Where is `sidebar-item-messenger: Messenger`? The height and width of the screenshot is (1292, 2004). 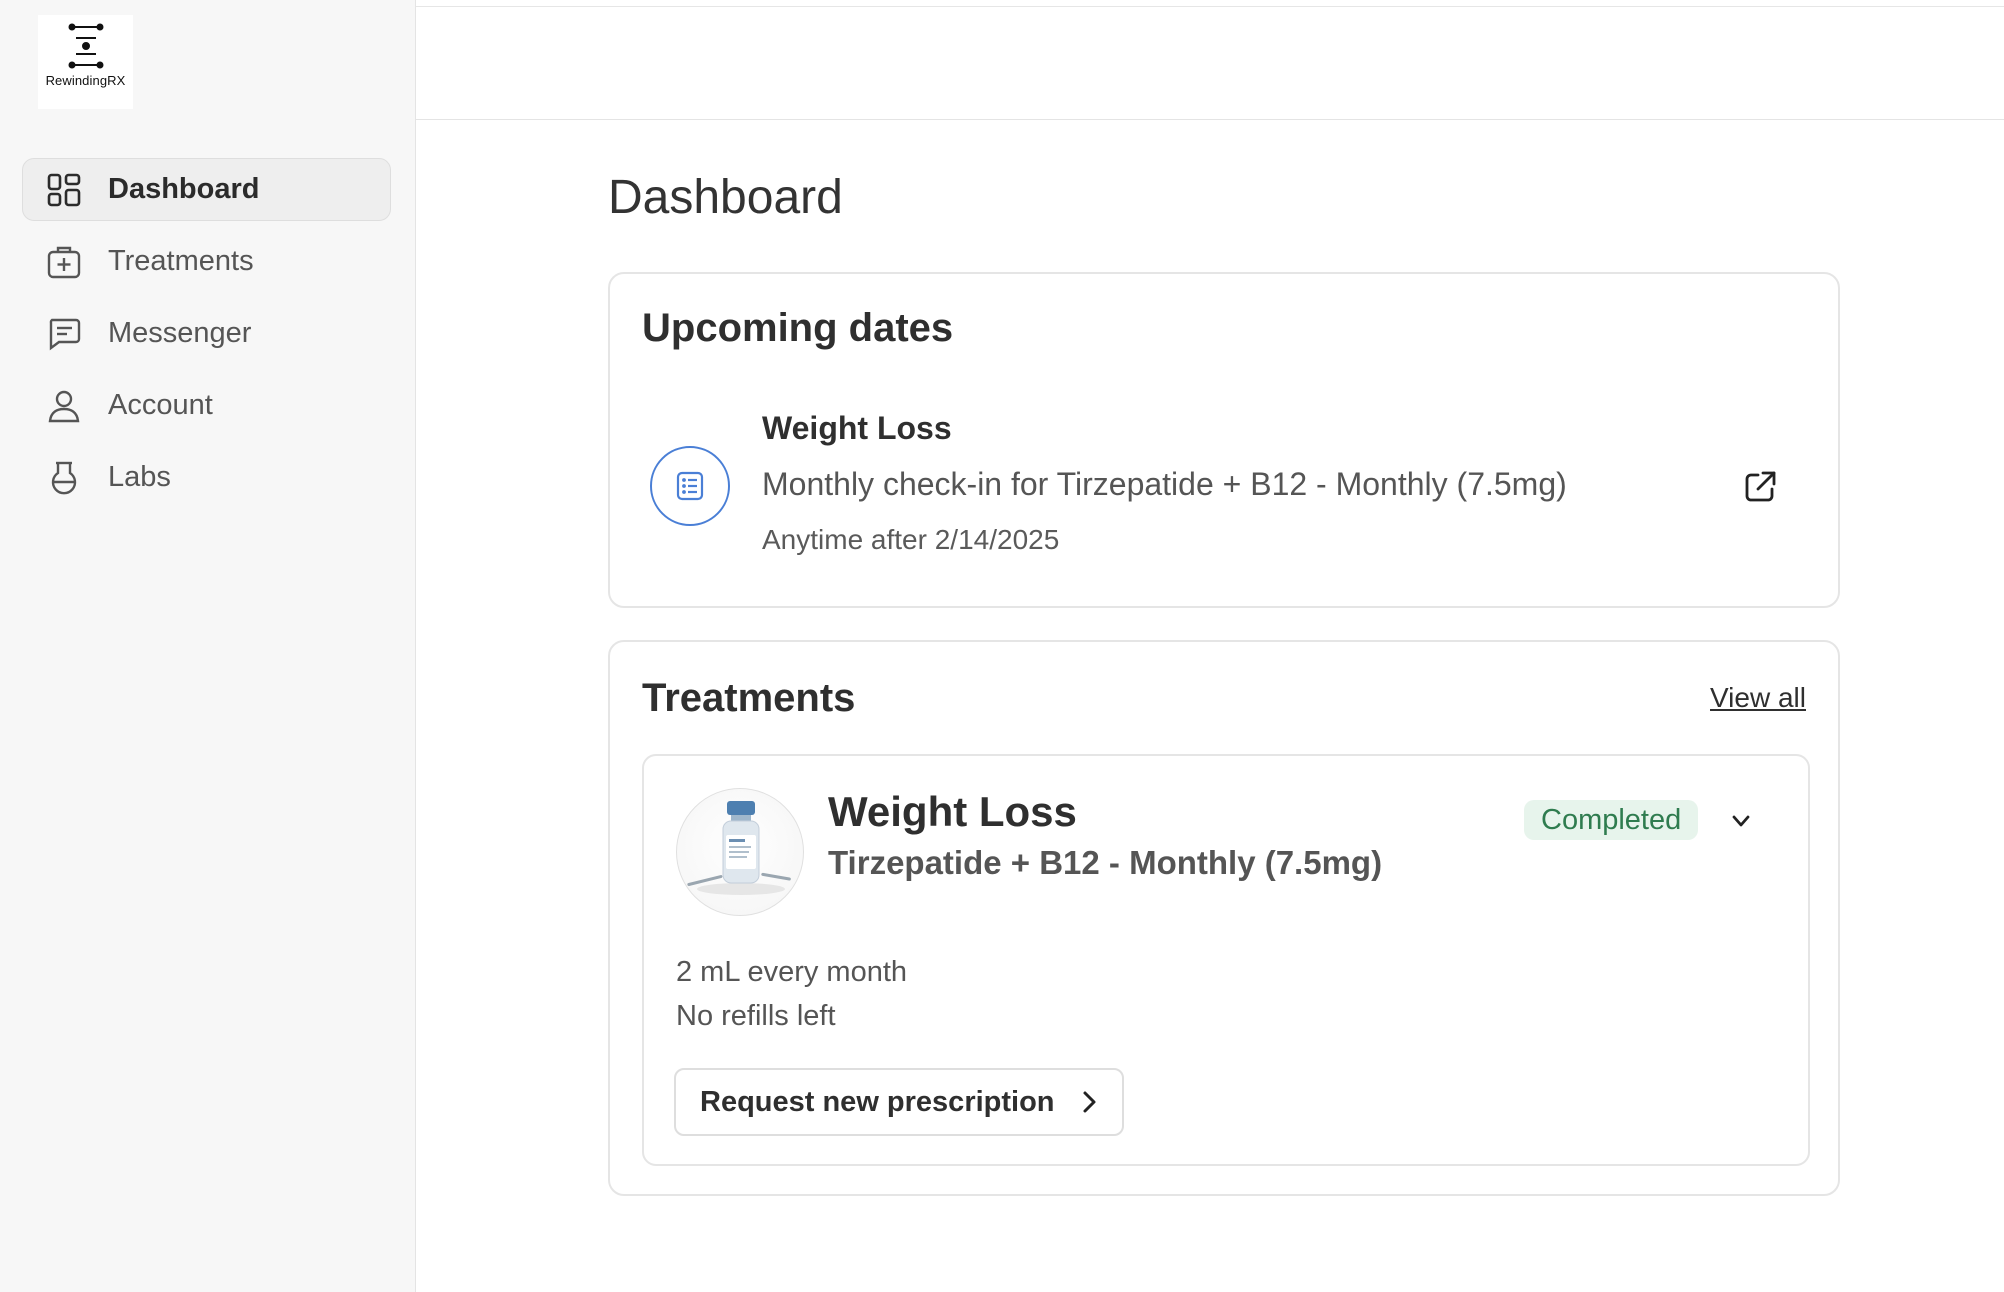
sidebar-item-messenger: Messenger is located at coordinates (206, 333).